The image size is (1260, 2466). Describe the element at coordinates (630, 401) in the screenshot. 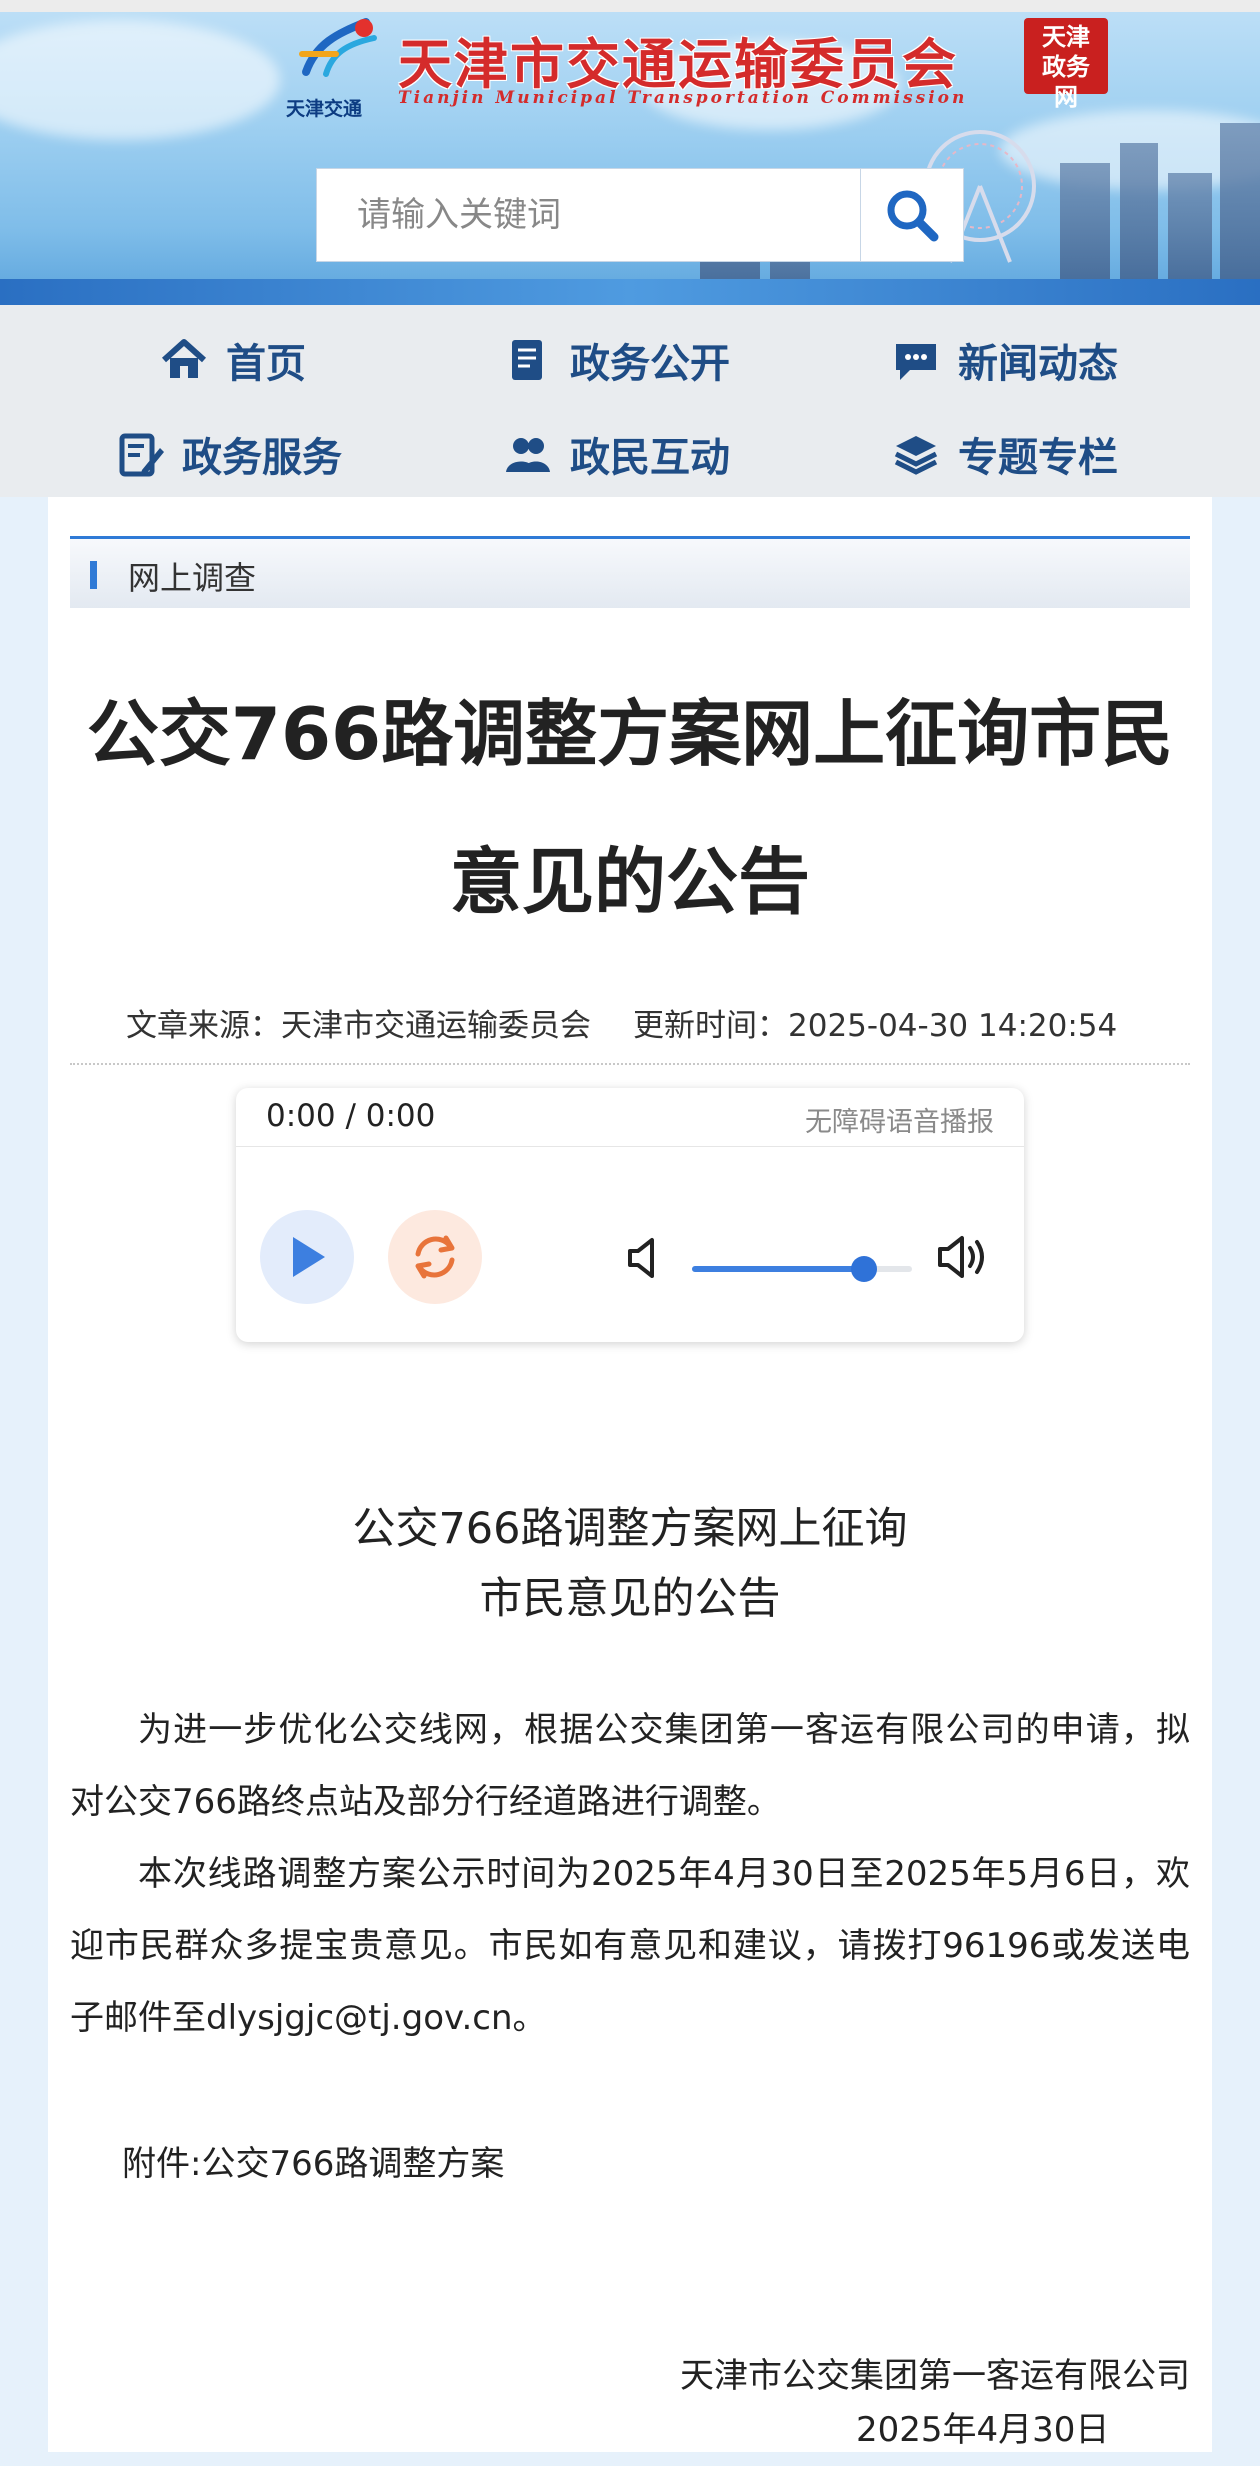

I see `main-navigation: 首页 政务公开 新闻动态 政务服务 政民互动 专题专栏` at that location.